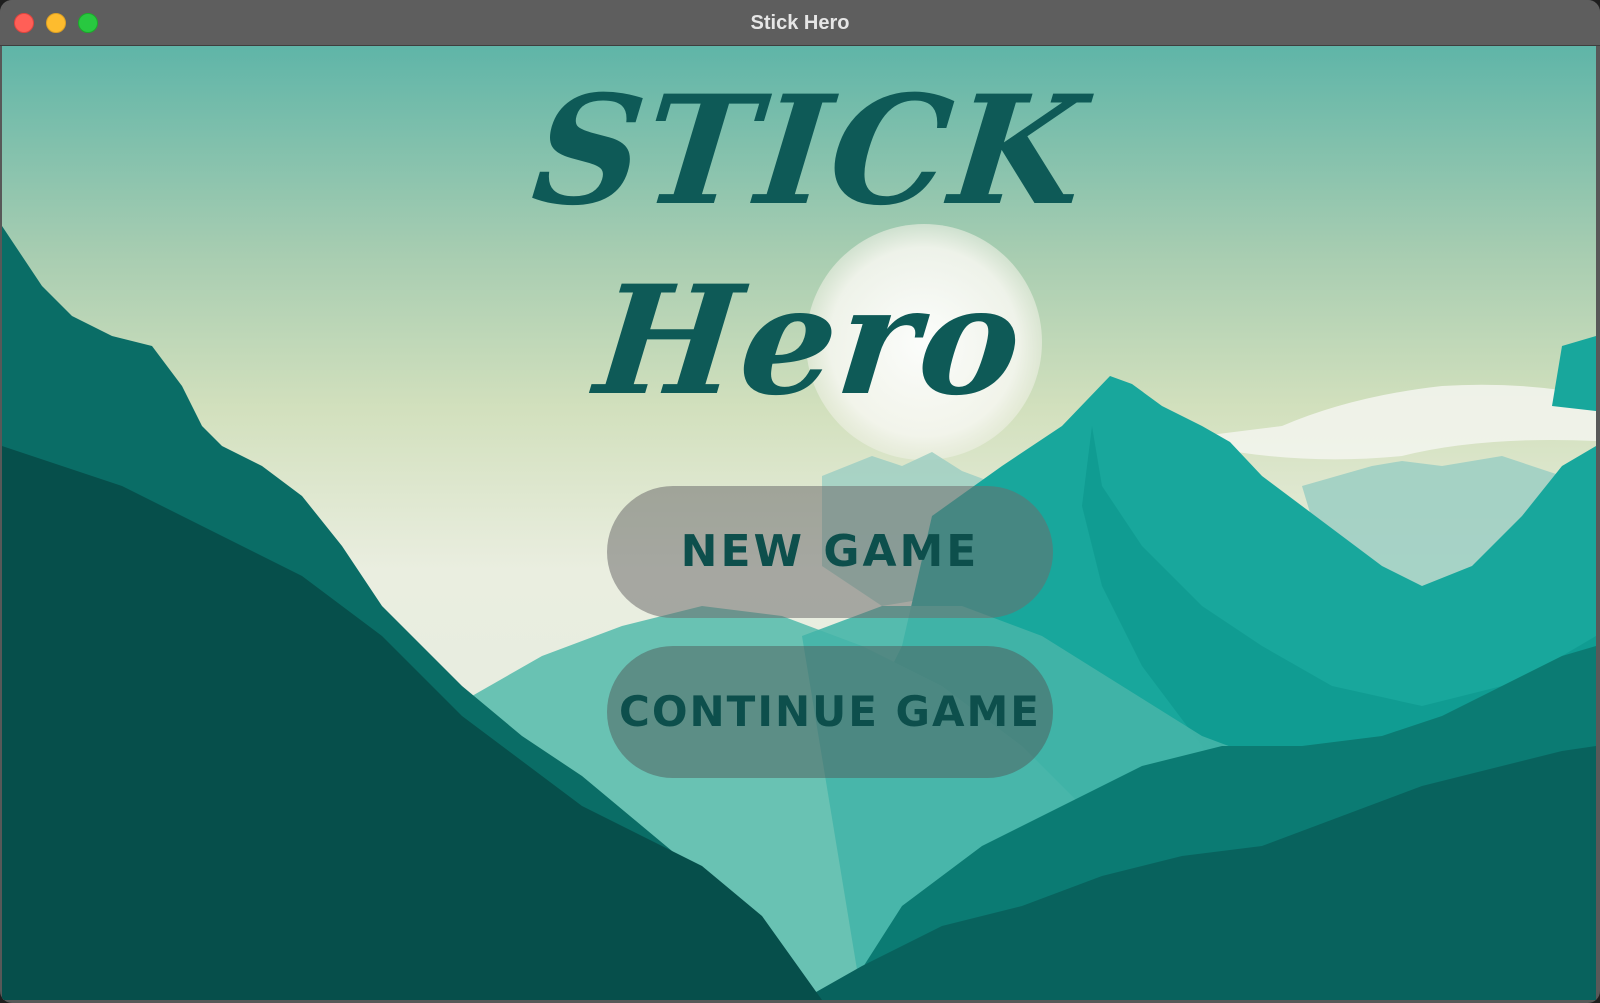  I want to click on game-title-stick: STICK, so click(810, 151).